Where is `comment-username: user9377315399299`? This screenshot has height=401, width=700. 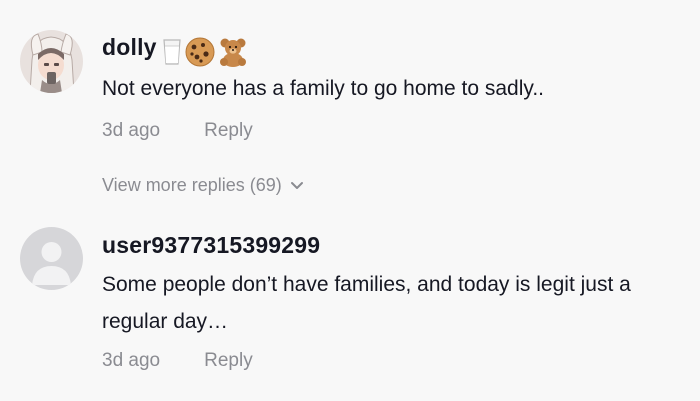 comment-username: user9377315399299 is located at coordinates (211, 245).